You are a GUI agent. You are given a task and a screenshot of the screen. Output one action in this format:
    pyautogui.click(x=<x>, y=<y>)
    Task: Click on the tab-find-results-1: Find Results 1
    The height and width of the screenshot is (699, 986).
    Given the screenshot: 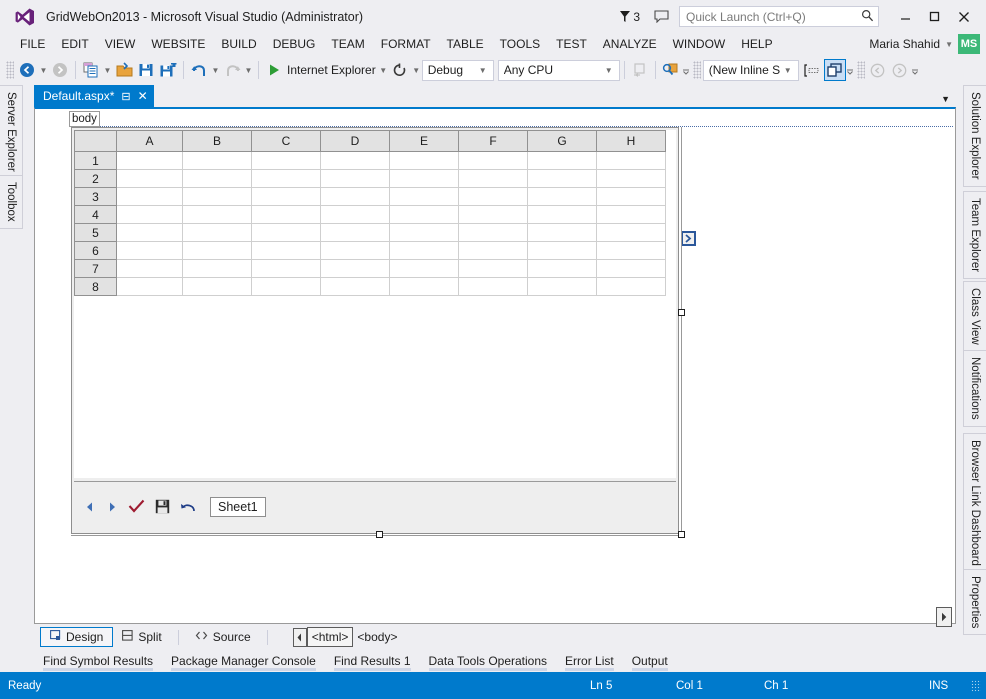 What is the action you would take?
    pyautogui.click(x=372, y=661)
    